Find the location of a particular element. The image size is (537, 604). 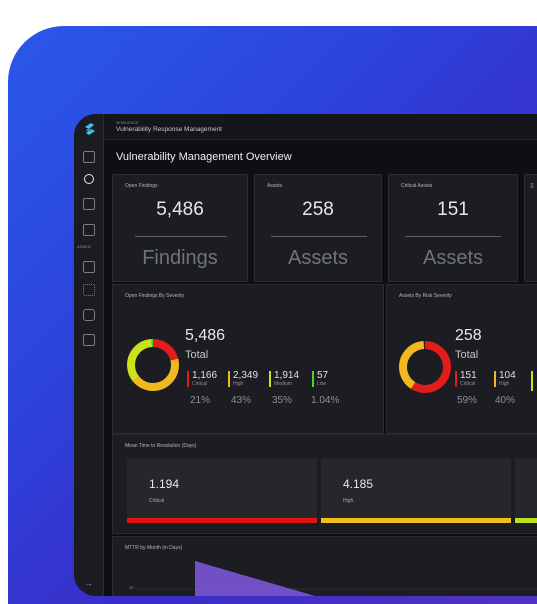

document-icon is located at coordinates (89, 230).